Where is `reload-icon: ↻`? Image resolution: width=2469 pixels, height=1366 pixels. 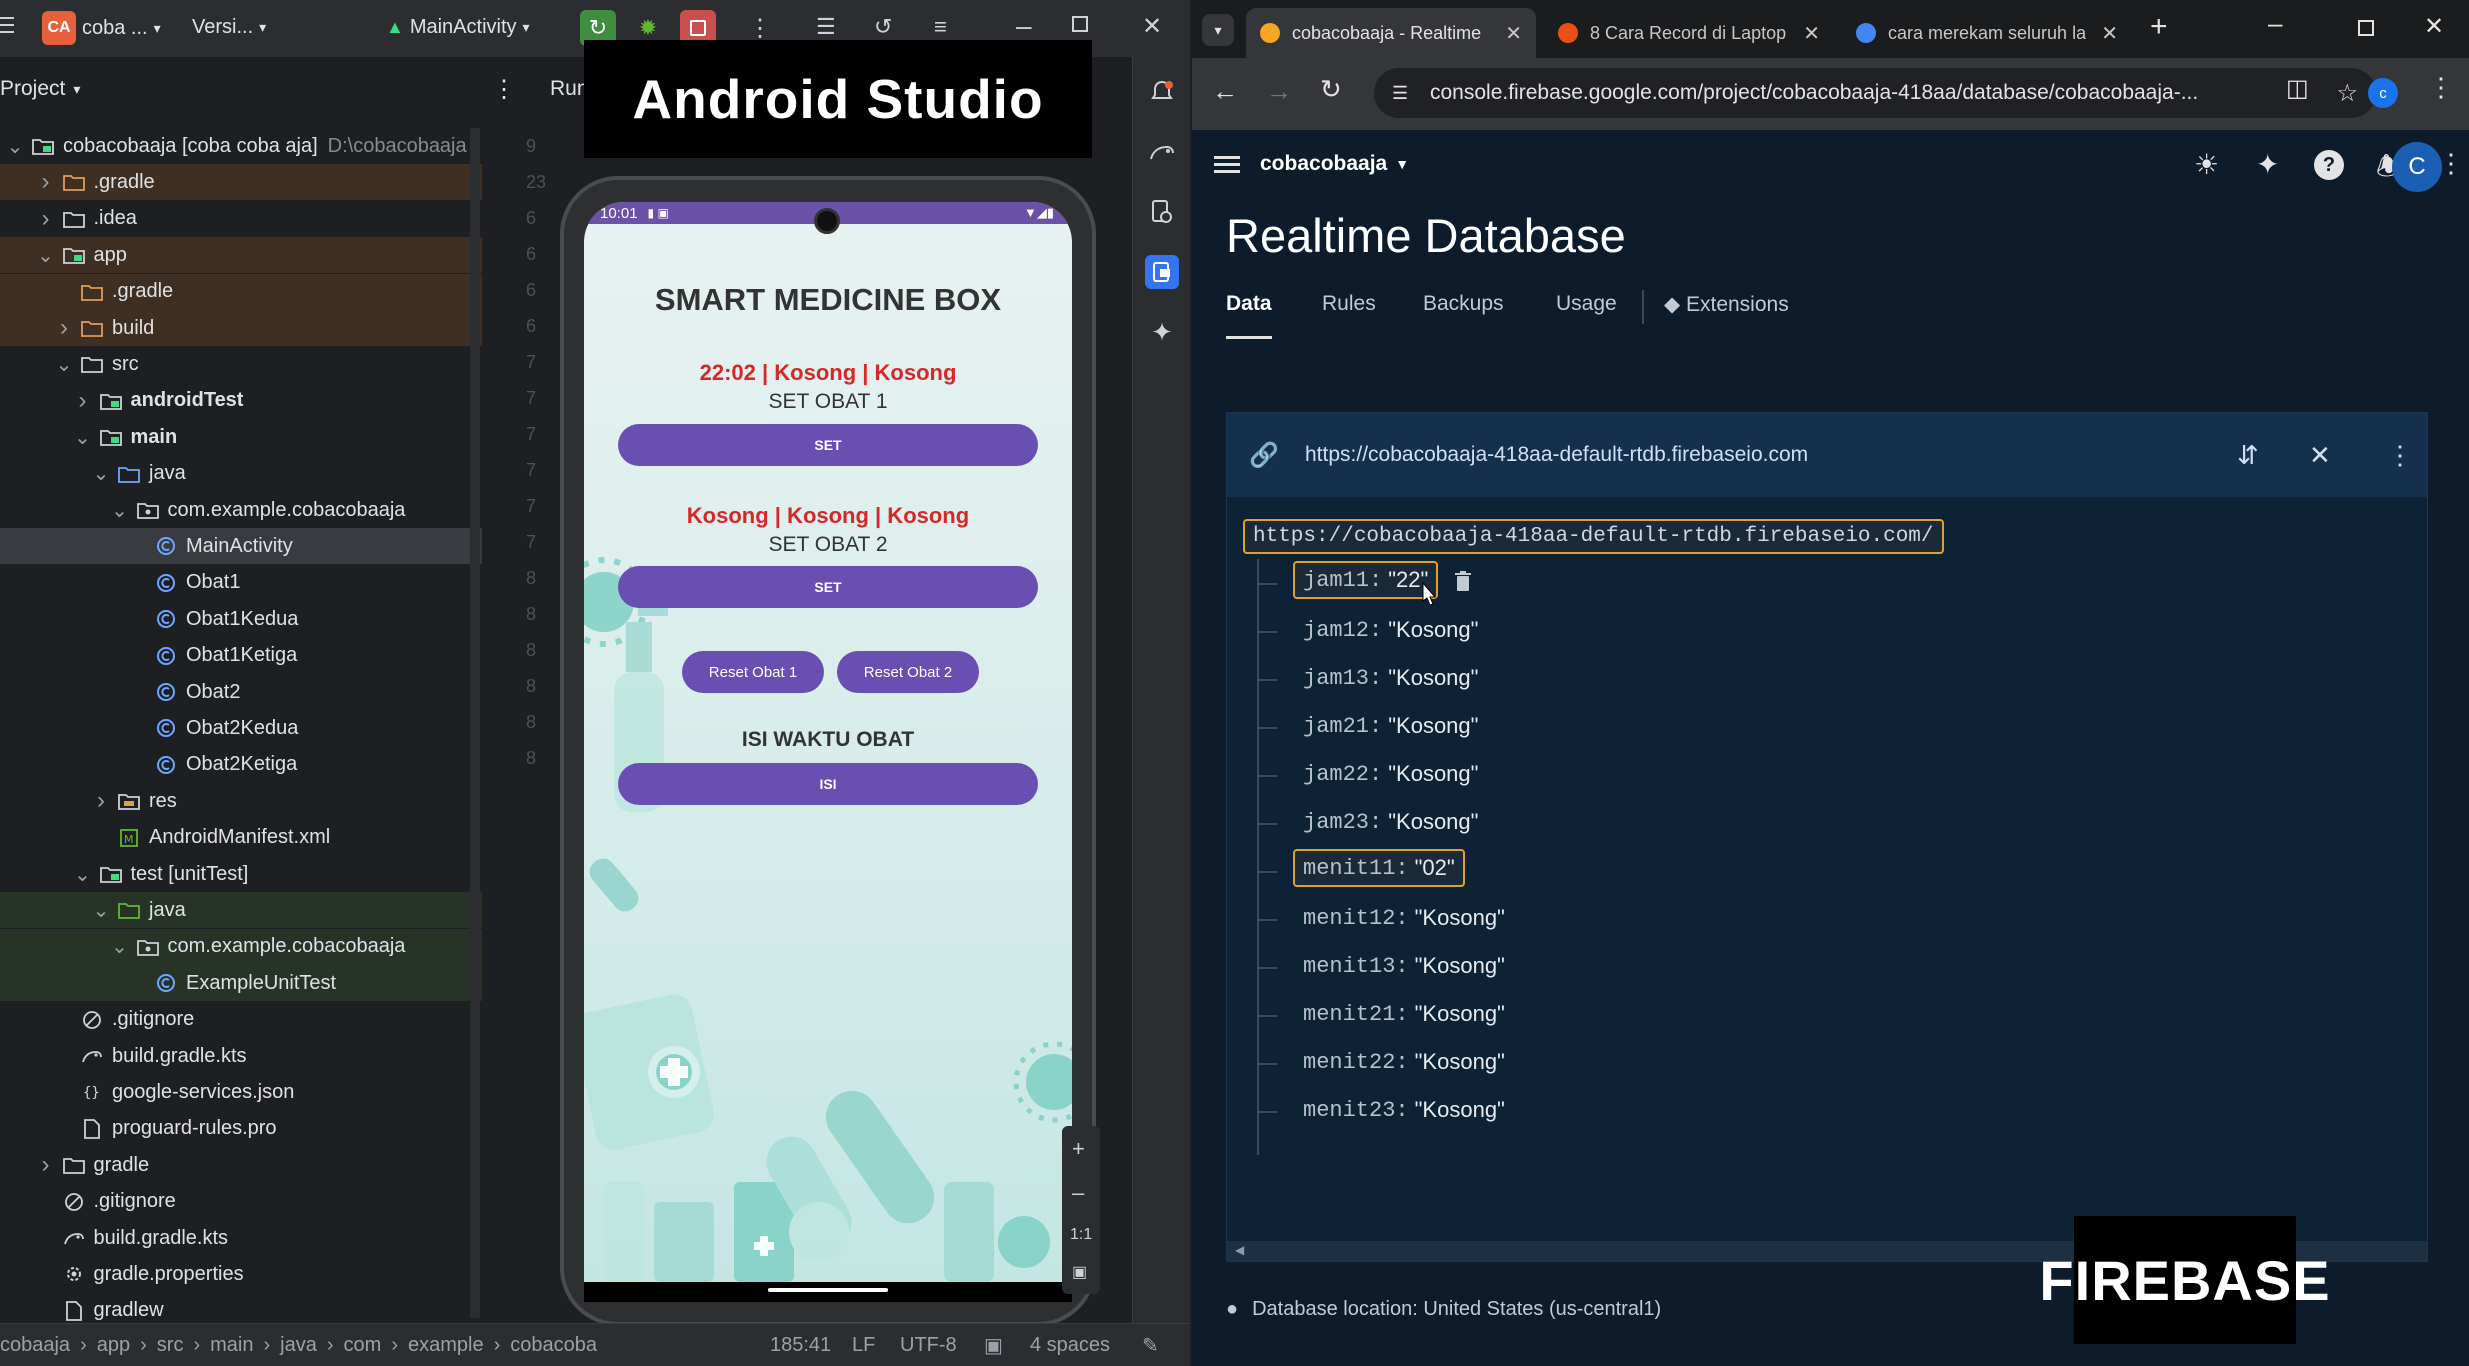
reload-icon: ↻ is located at coordinates (1331, 89).